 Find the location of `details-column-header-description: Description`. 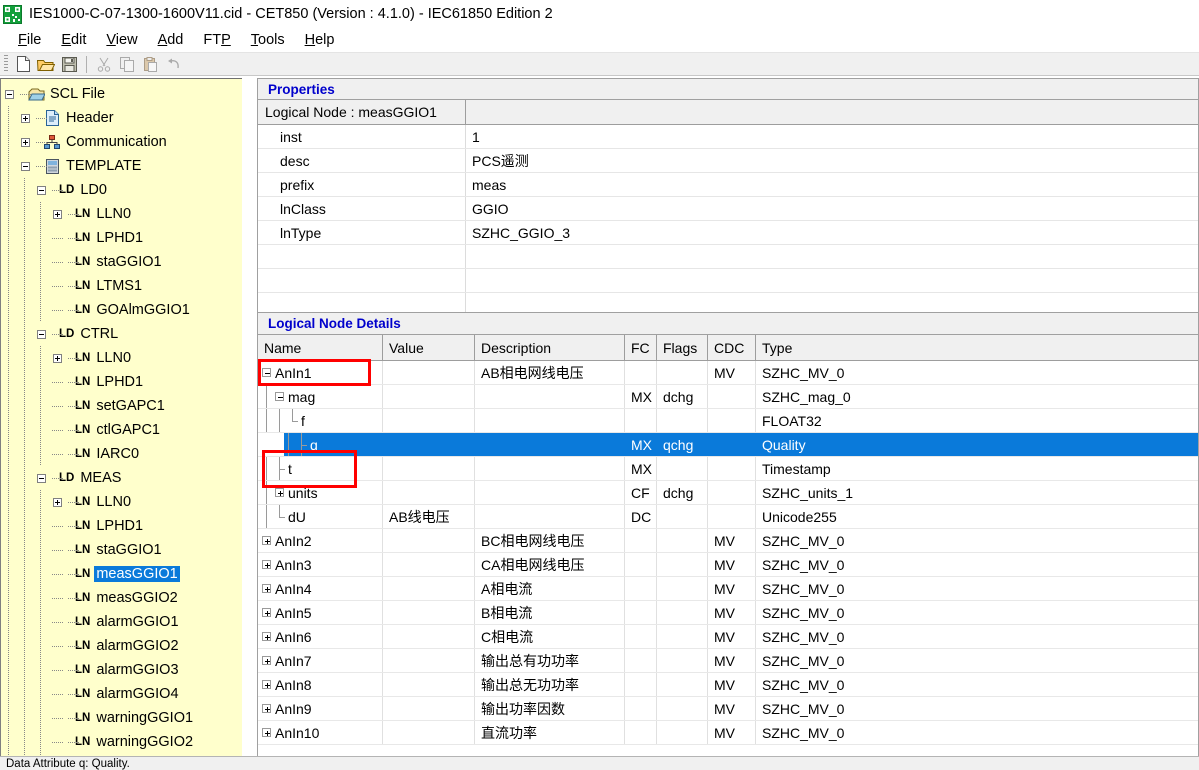

details-column-header-description: Description is located at coordinates (550, 347).